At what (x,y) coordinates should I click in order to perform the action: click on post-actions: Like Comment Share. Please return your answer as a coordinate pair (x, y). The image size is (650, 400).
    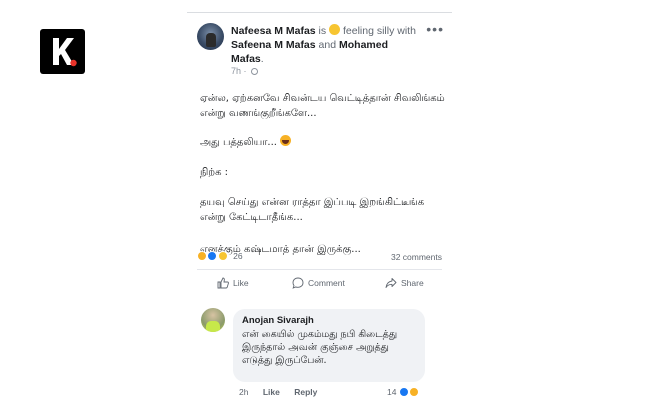
    Looking at the image, I should click on (319, 285).